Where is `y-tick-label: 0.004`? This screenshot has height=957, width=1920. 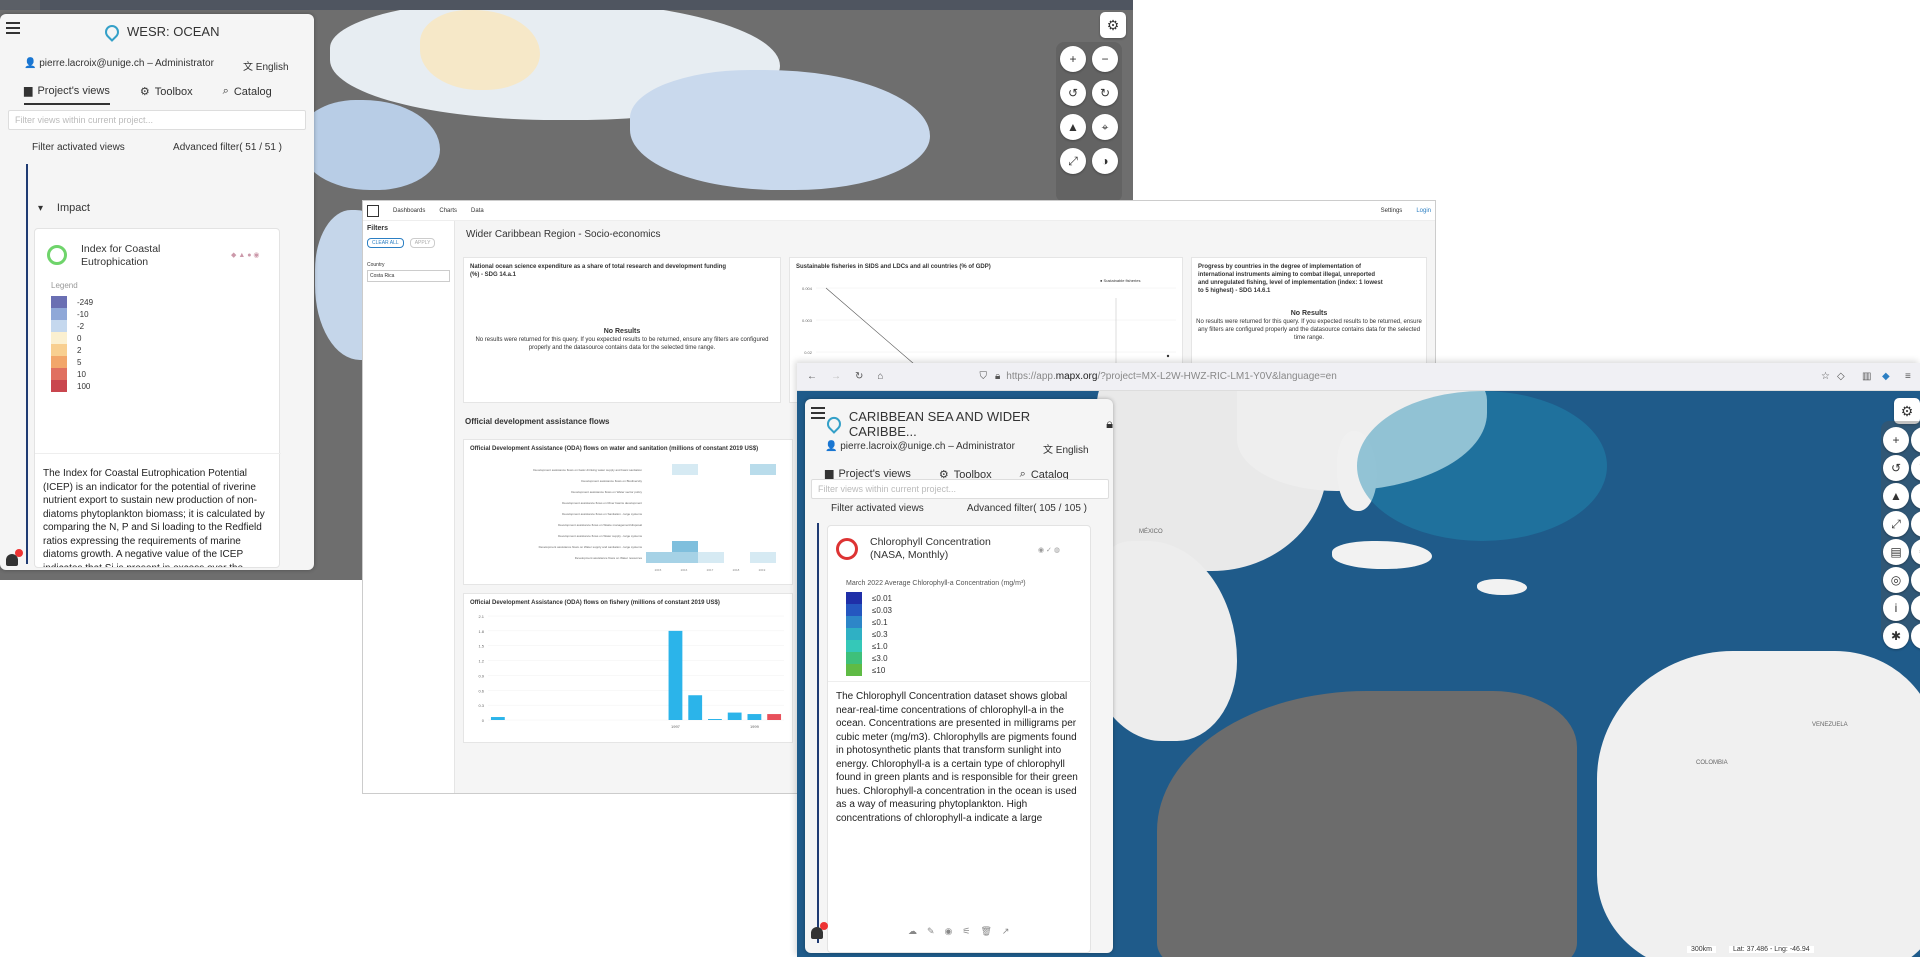
y-tick-label: 0.004 is located at coordinates (807, 288).